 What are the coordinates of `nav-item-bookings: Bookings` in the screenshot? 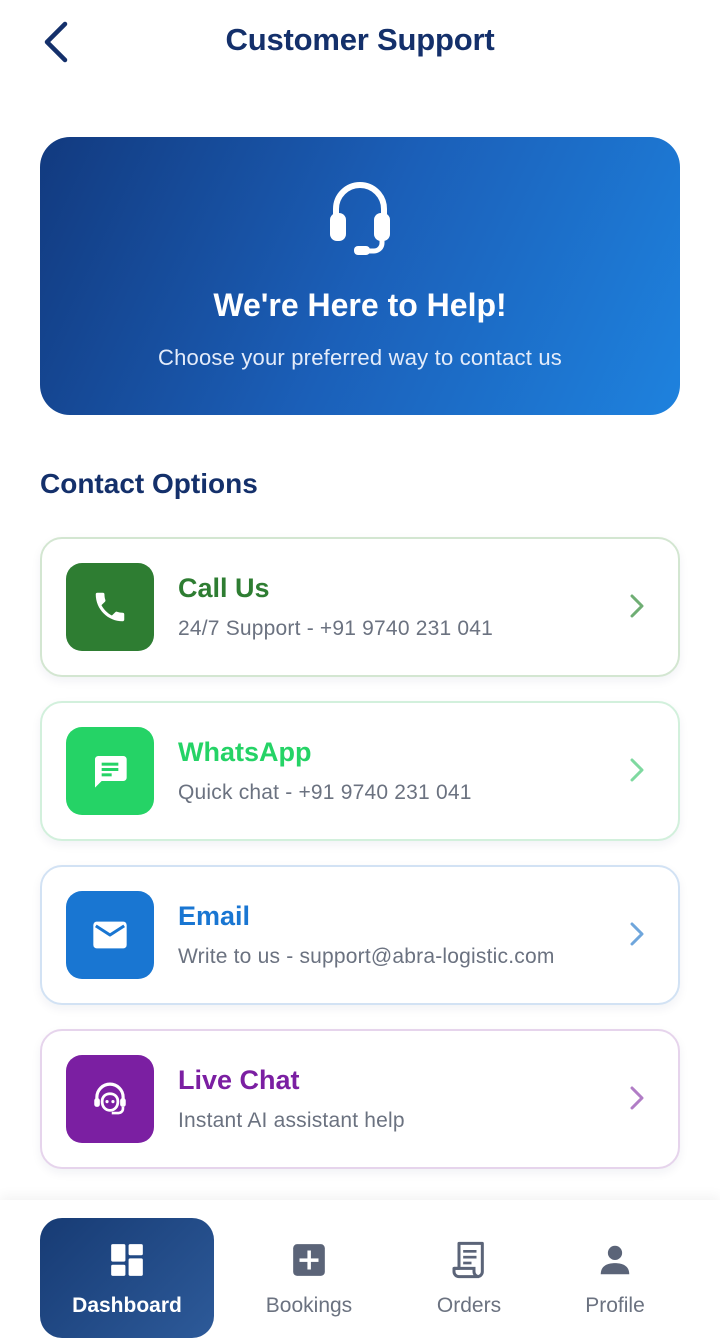 It's located at (309, 1278).